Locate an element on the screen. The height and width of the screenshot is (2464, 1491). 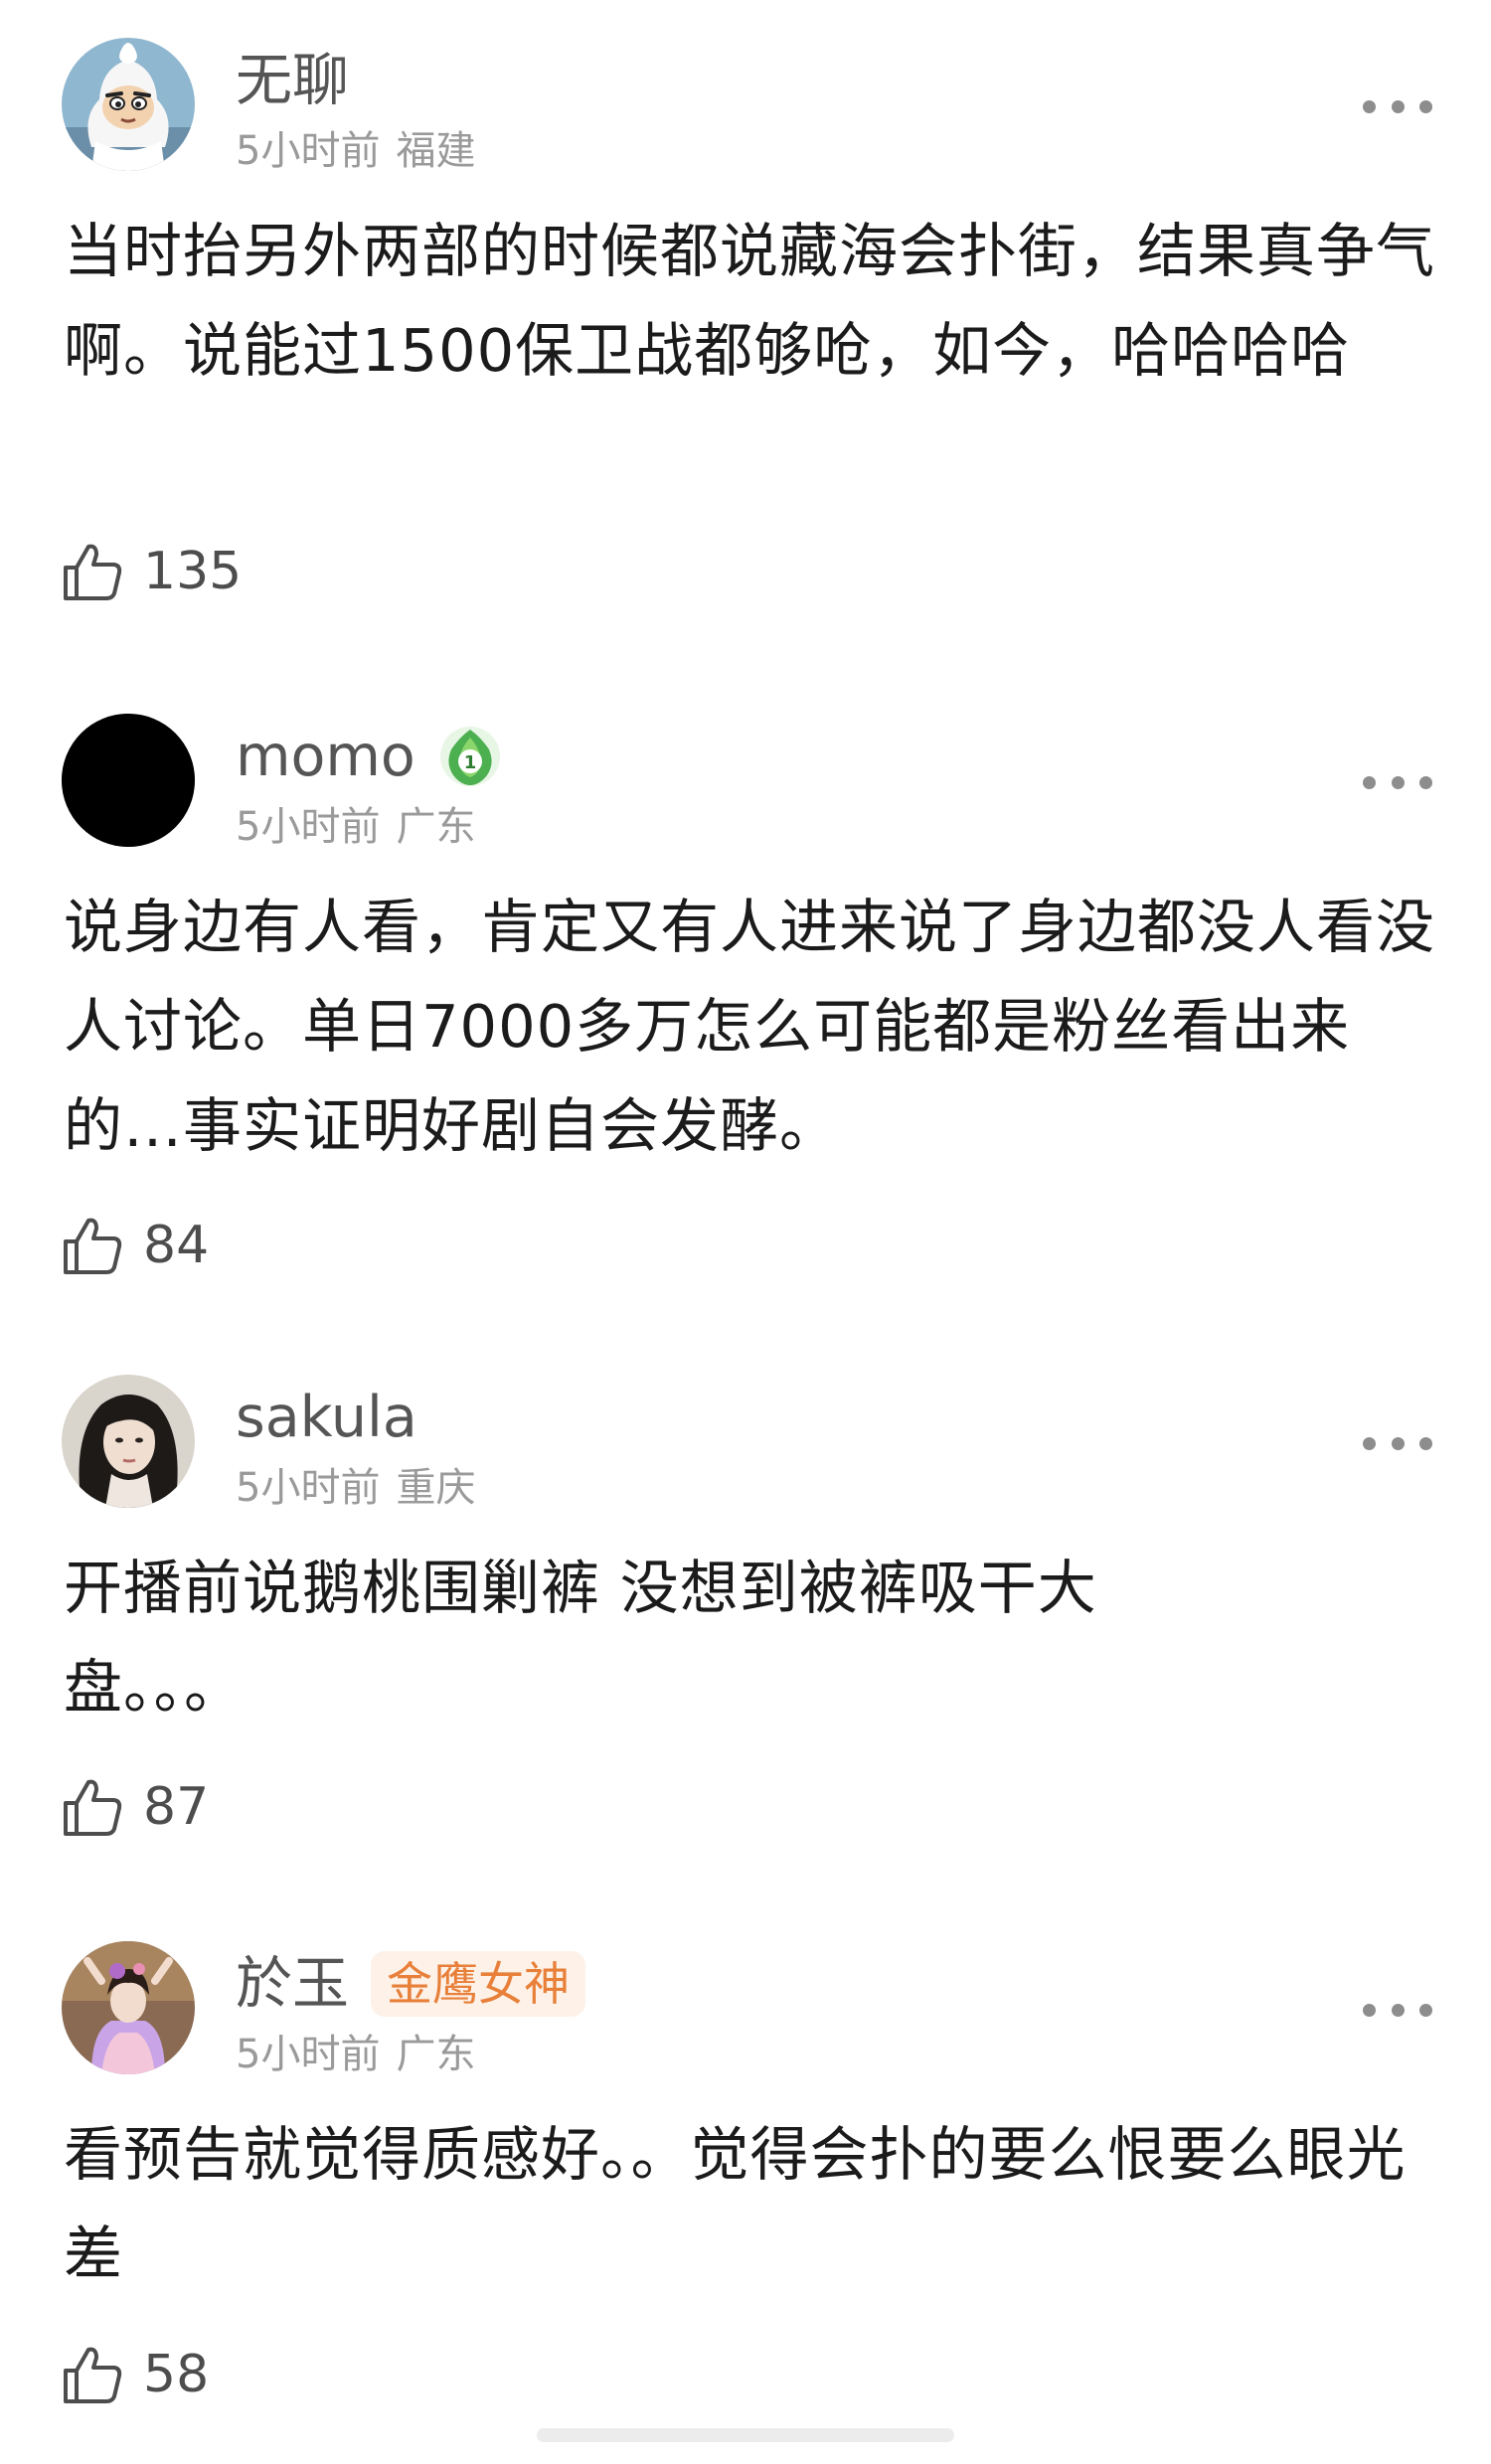
badge-level: 1 is located at coordinates (470, 763).